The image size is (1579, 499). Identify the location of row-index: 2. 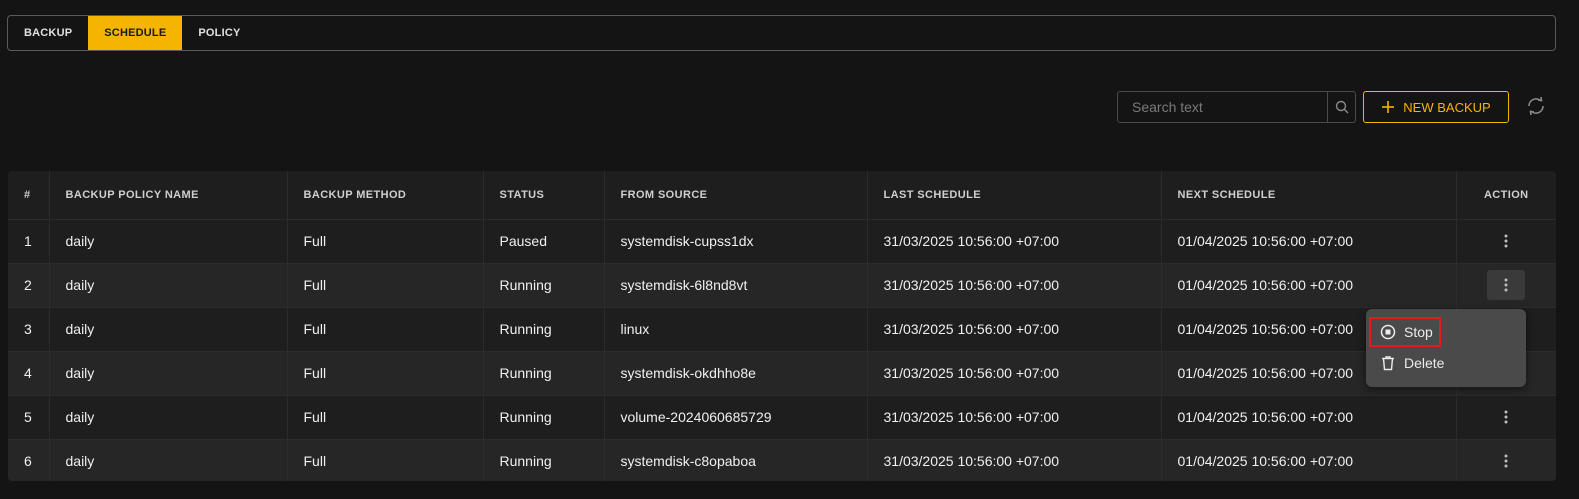
(29, 284).